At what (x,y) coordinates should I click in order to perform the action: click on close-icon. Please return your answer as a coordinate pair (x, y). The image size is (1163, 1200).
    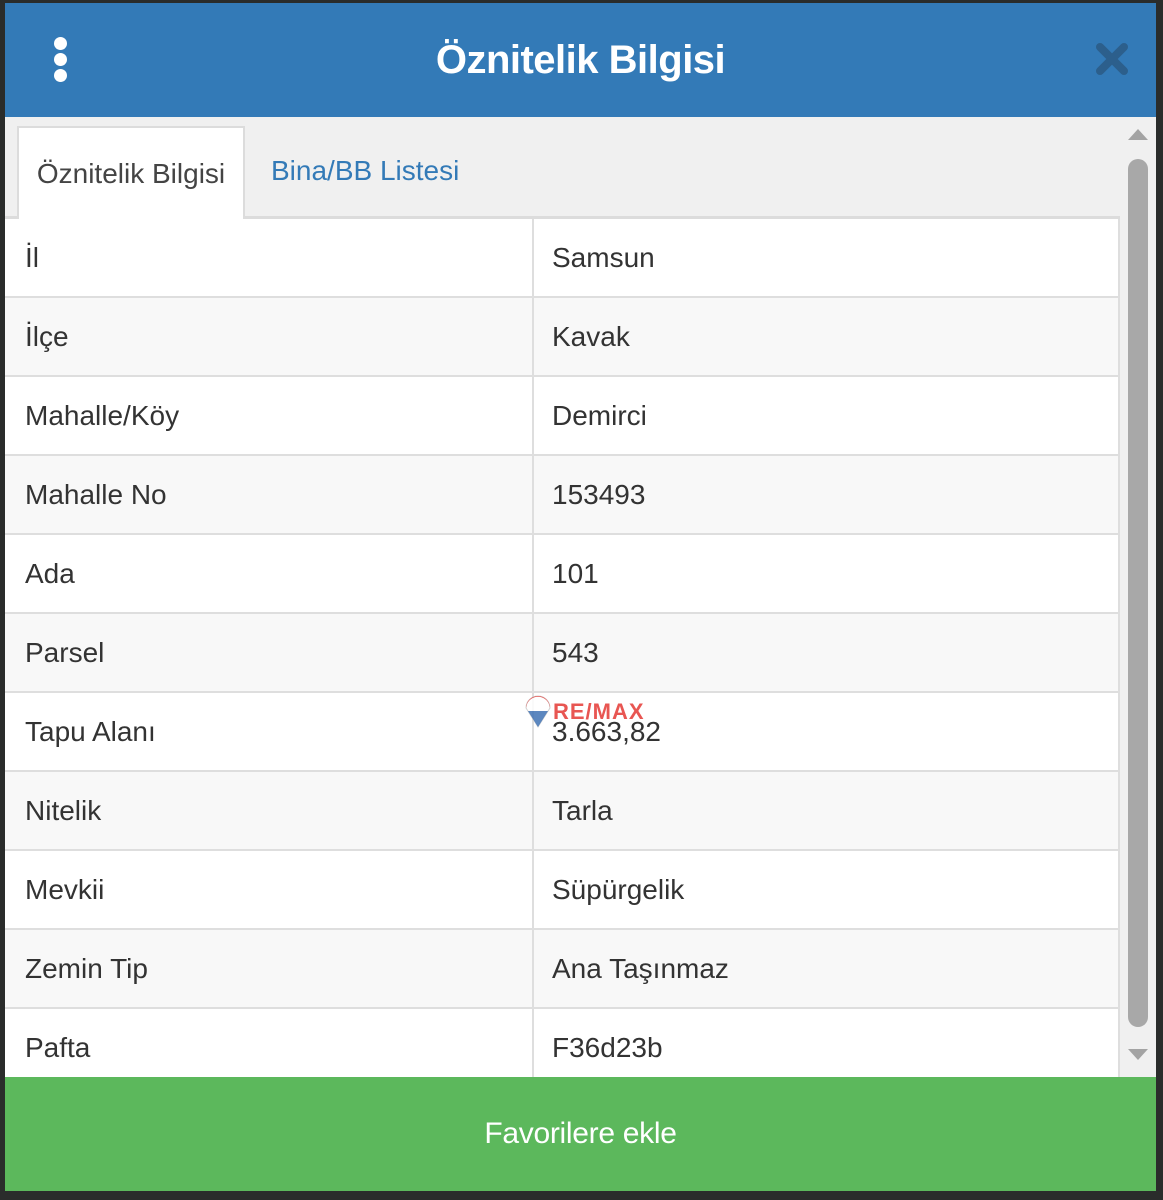
    Looking at the image, I should click on (1112, 59).